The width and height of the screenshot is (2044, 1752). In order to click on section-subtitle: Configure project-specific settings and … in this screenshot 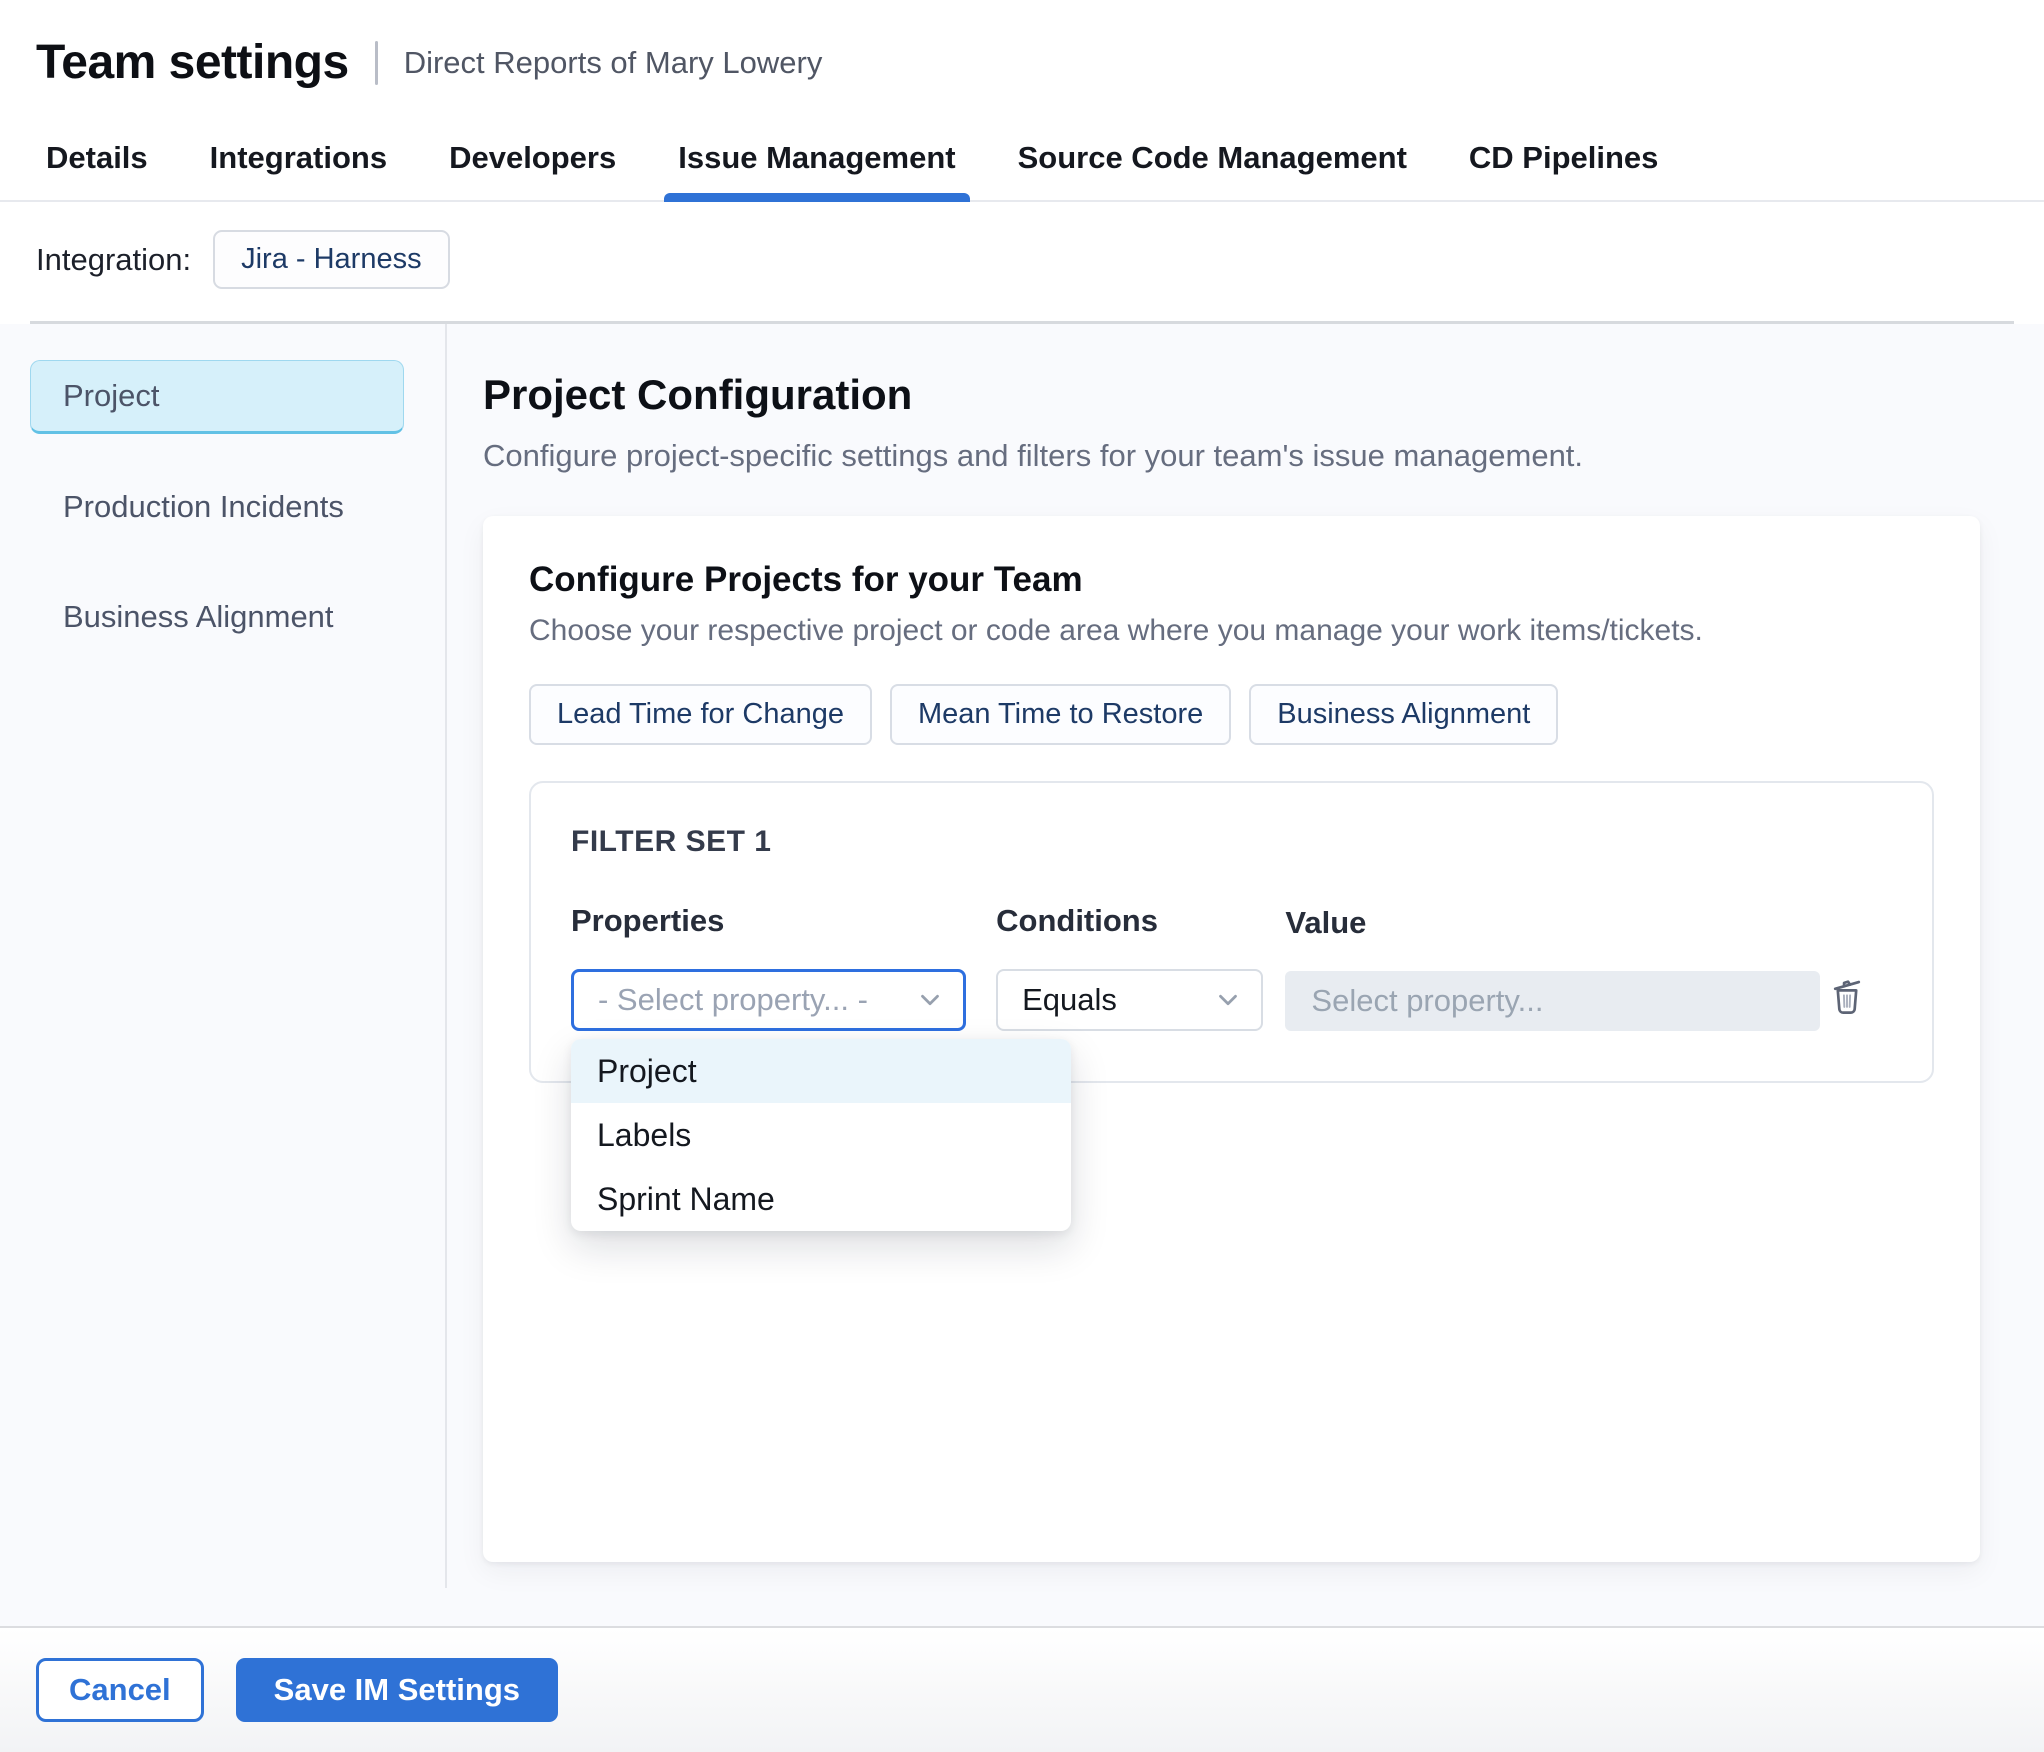, I will do `click(1033, 455)`.